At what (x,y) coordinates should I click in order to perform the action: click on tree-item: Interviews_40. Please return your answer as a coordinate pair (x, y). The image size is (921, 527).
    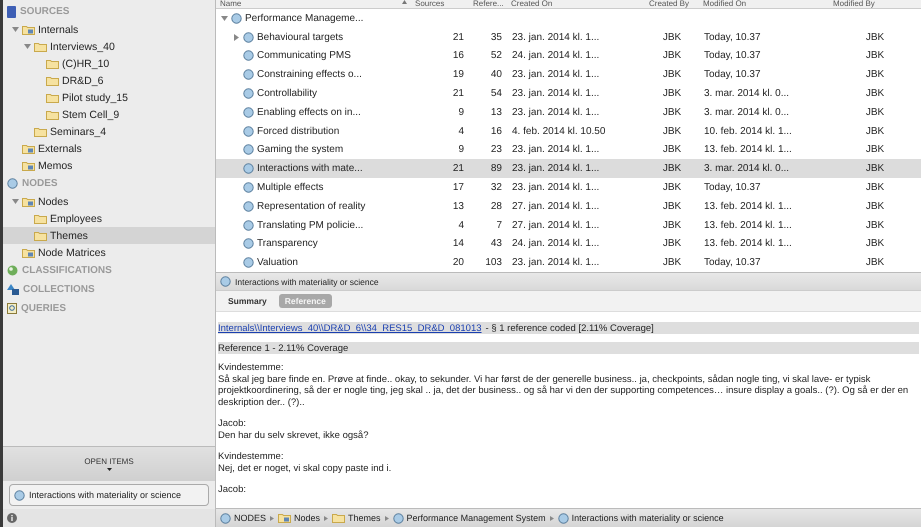
    Looking at the image, I should click on (109, 46).